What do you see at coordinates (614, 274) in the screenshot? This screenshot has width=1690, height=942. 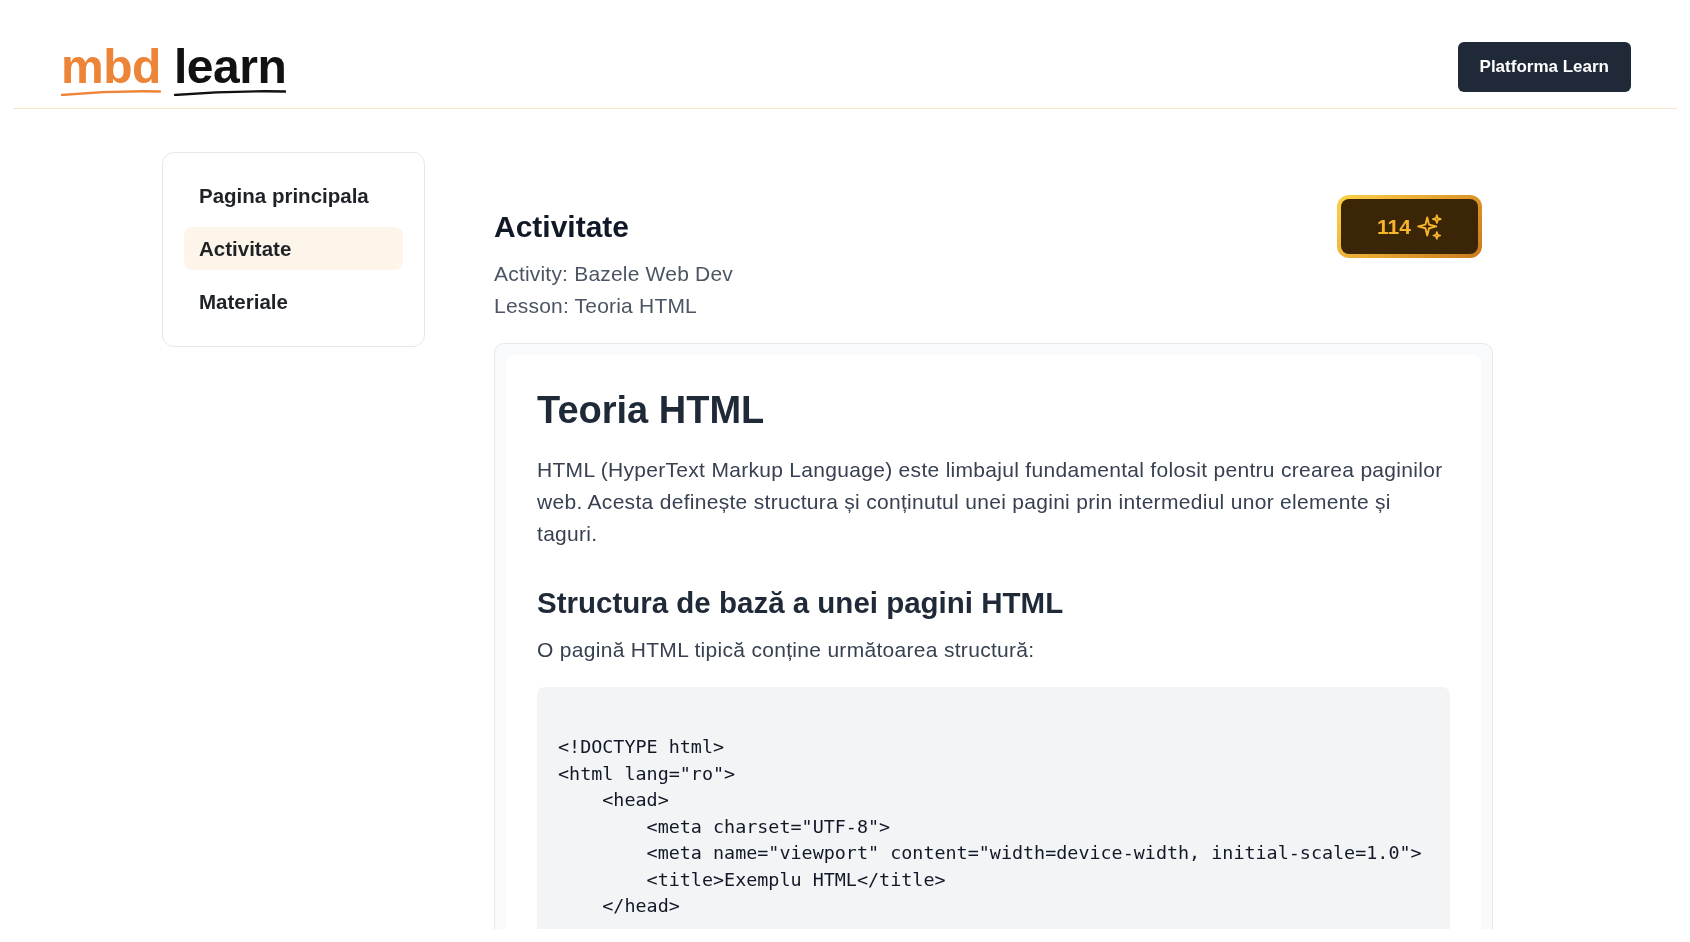 I see `activity-label: Activity: Bazele Web Dev` at bounding box center [614, 274].